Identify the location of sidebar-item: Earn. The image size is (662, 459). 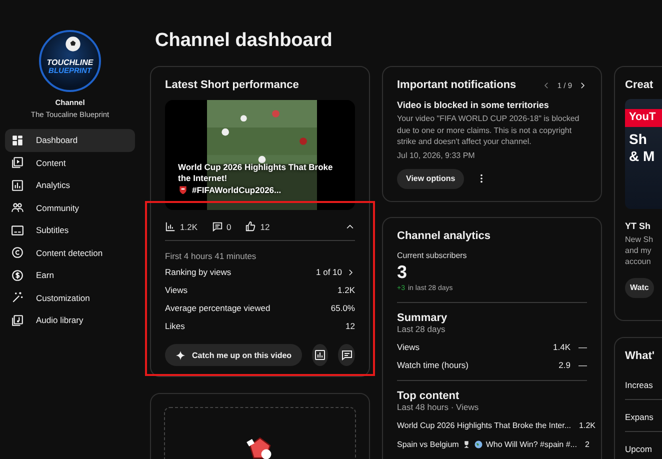
(70, 275).